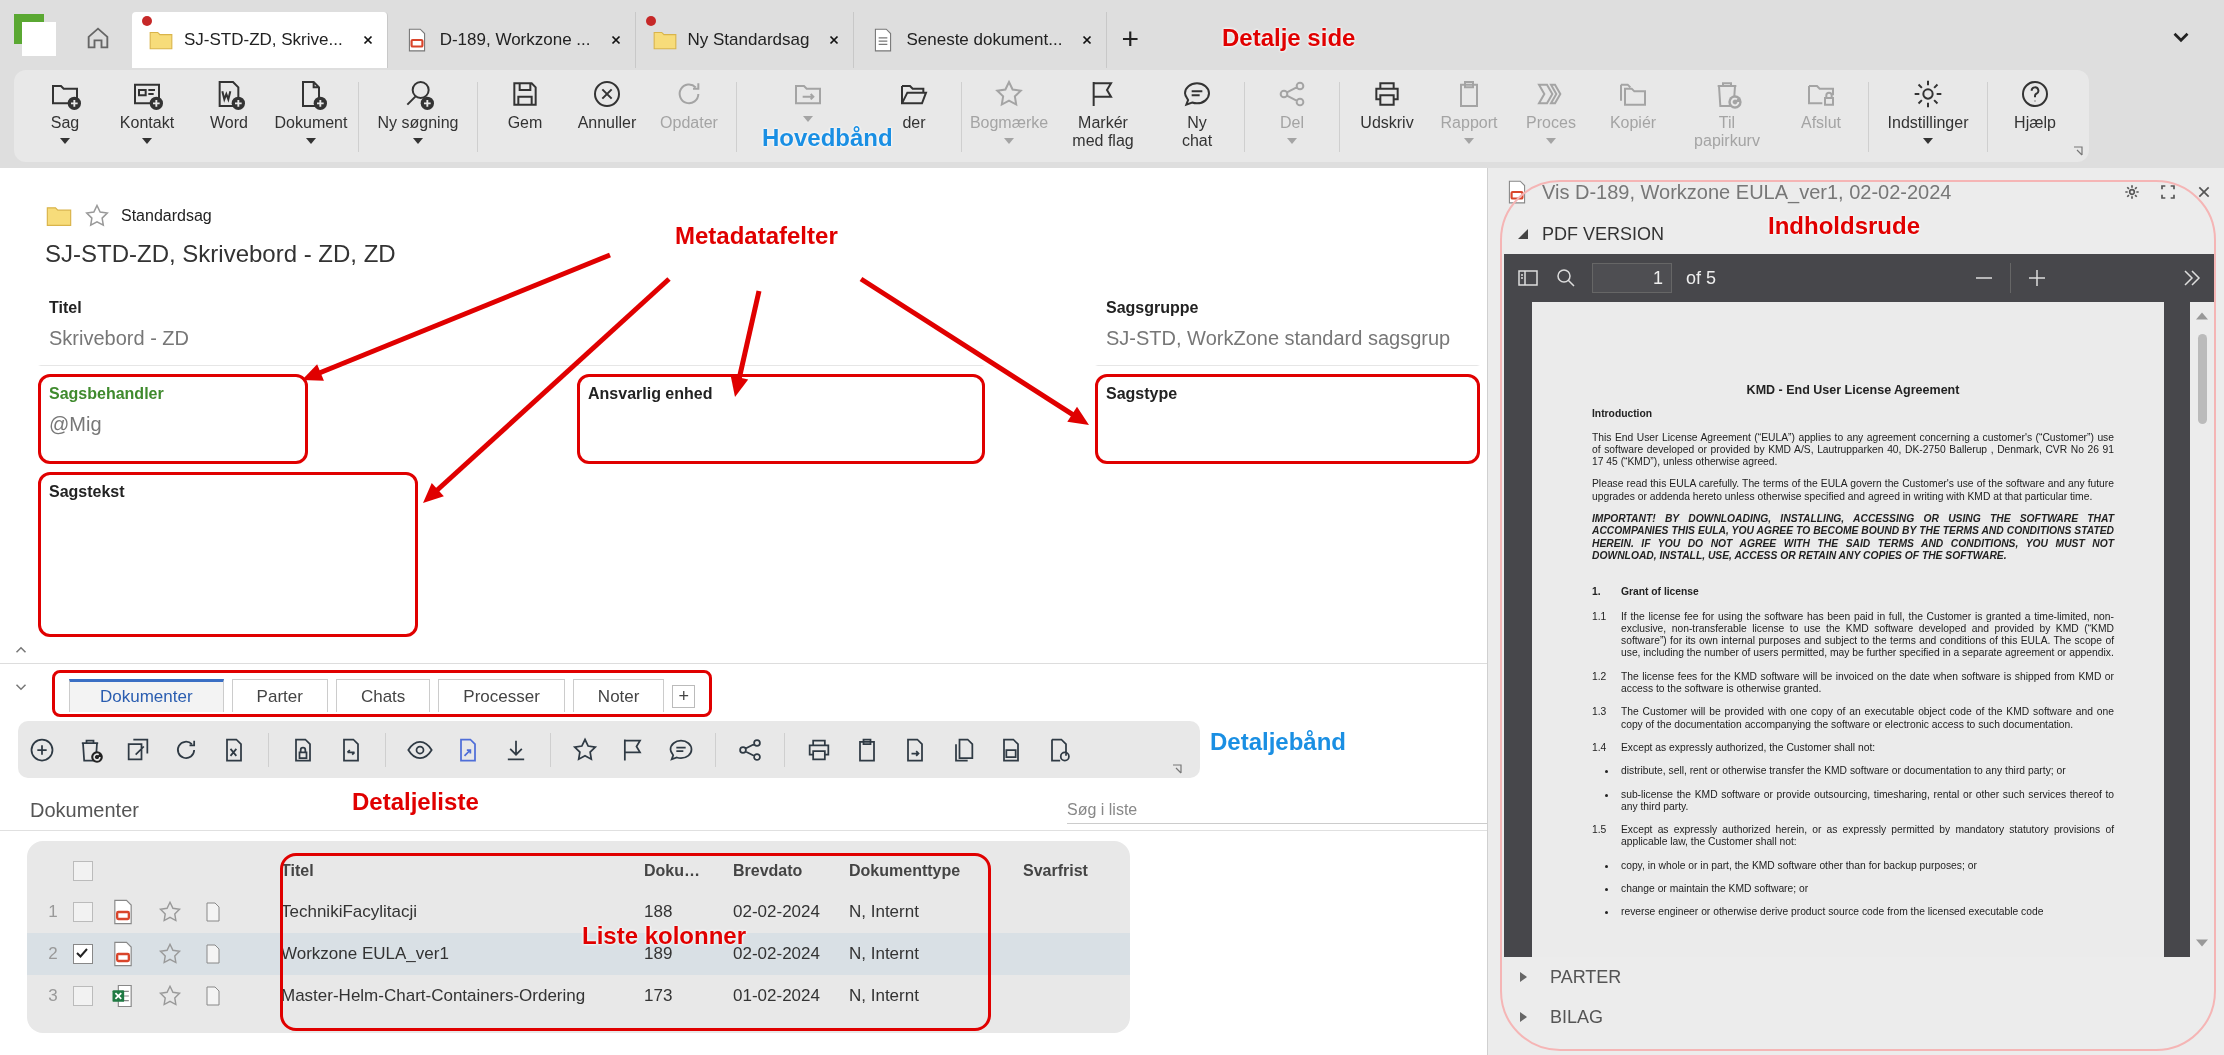  Describe the element at coordinates (618, 695) in the screenshot. I see `detail-tab: Noter` at that location.